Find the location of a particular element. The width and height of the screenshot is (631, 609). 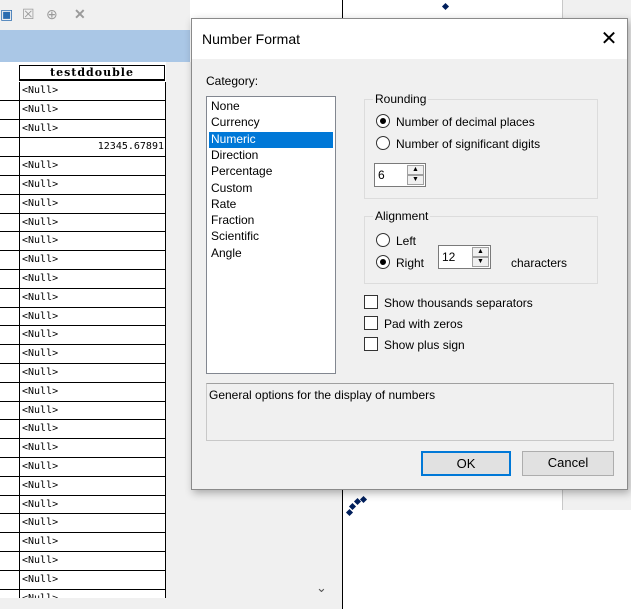

column-header-testddouble: testddouble is located at coordinates (92, 73).